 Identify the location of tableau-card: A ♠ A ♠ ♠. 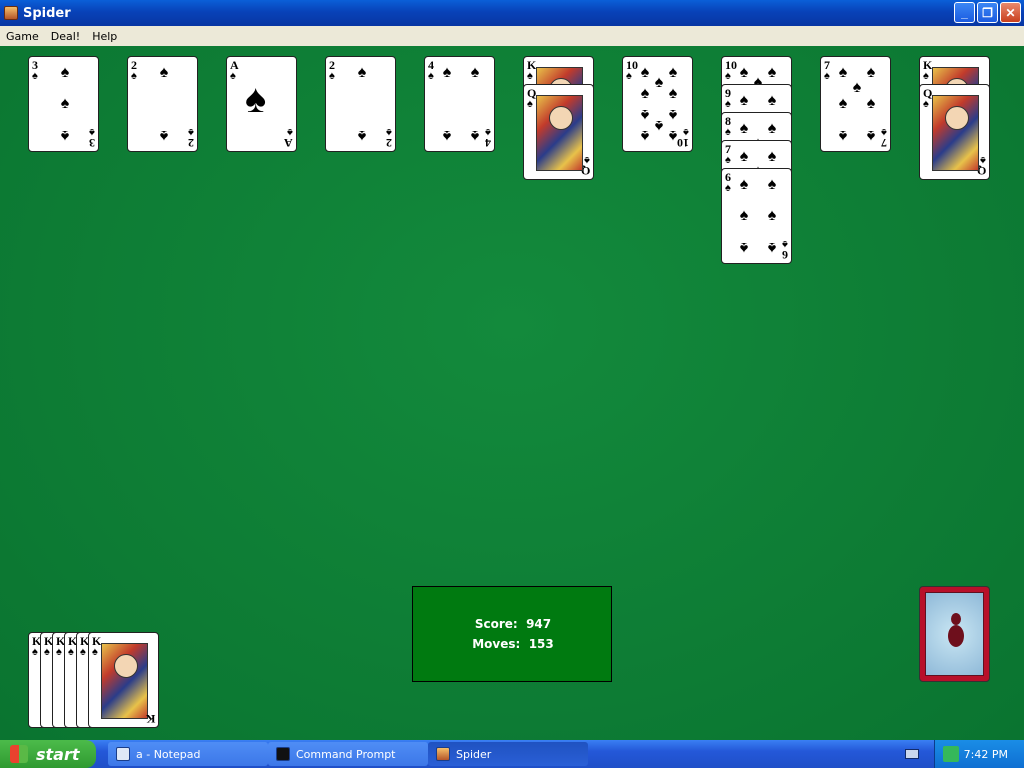
(261, 104).